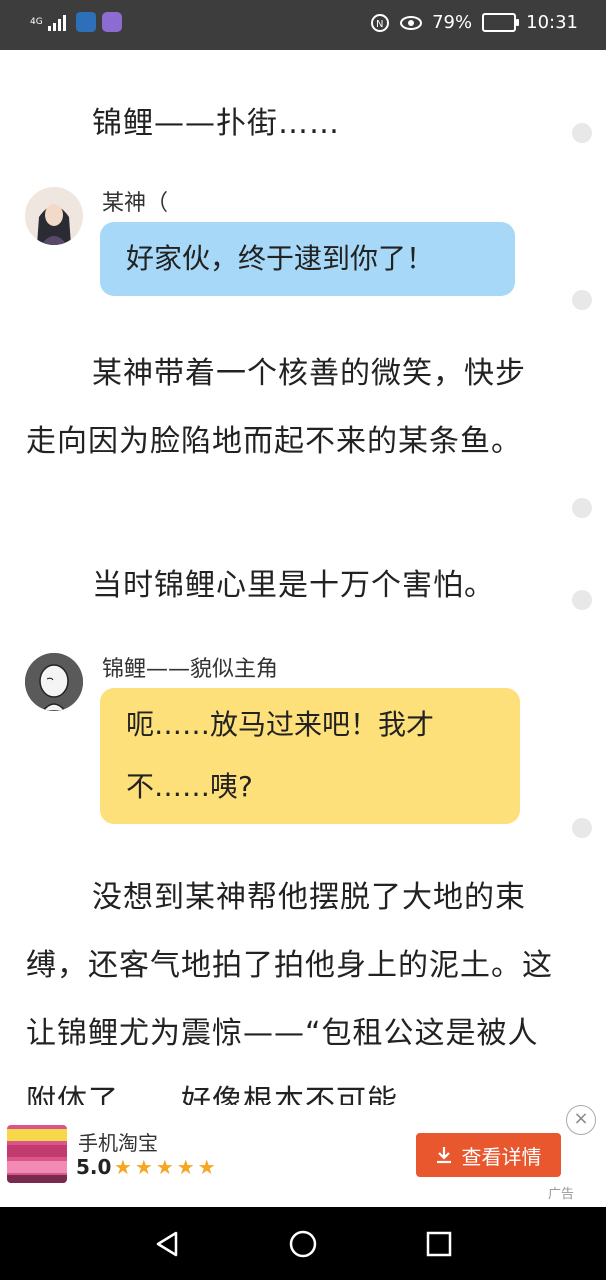 Image resolution: width=606 pixels, height=1280 pixels. What do you see at coordinates (190, 669) in the screenshot?
I see `speaker-name: 锦鲤——貌似主角` at bounding box center [190, 669].